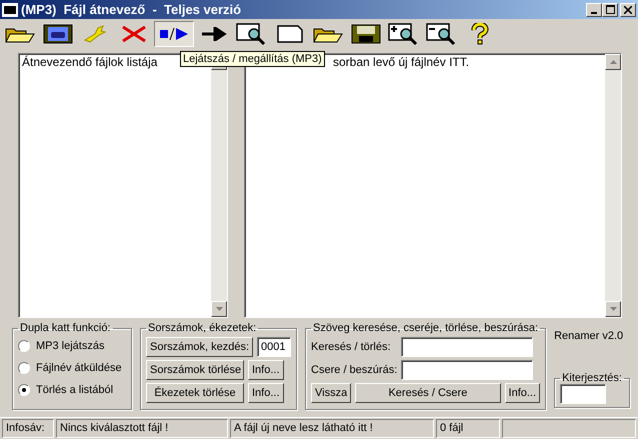 This screenshot has width=638, height=439. Describe the element at coordinates (142, 428) in the screenshot. I see `status-panel: Nincs kiválasztott fájl !` at that location.